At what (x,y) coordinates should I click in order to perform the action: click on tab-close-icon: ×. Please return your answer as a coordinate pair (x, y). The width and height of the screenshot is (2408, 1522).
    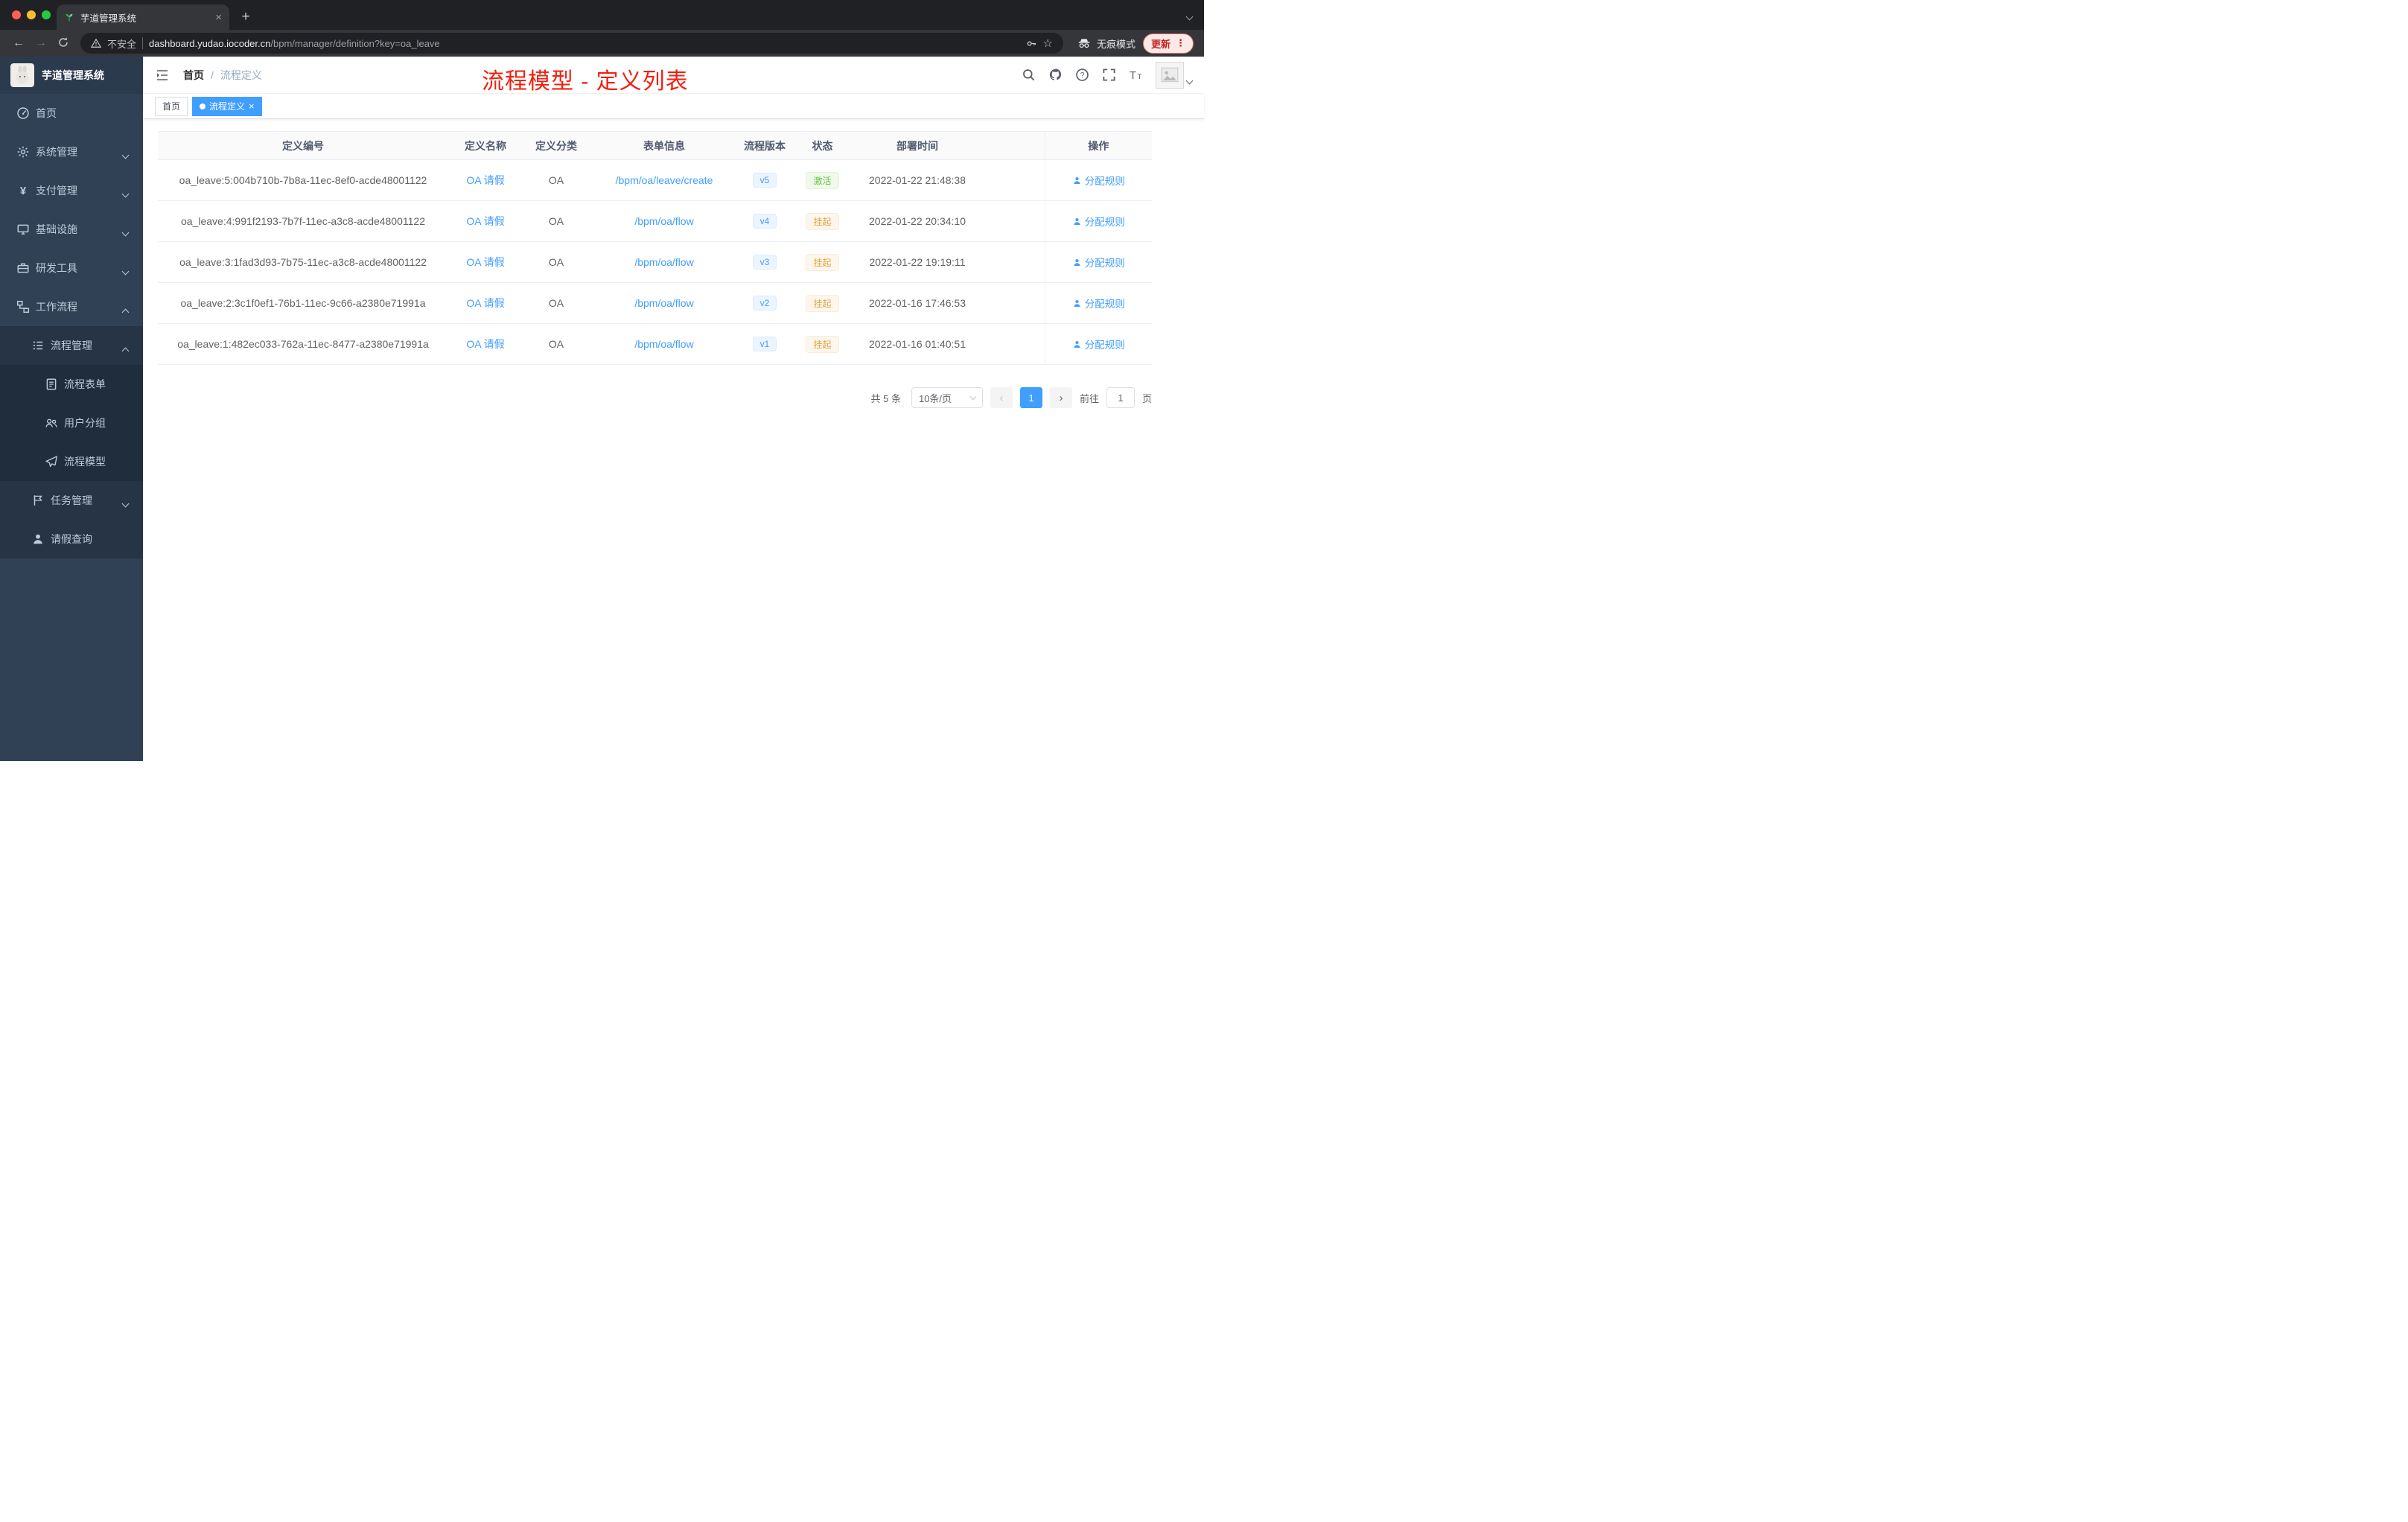
    Looking at the image, I should click on (218, 17).